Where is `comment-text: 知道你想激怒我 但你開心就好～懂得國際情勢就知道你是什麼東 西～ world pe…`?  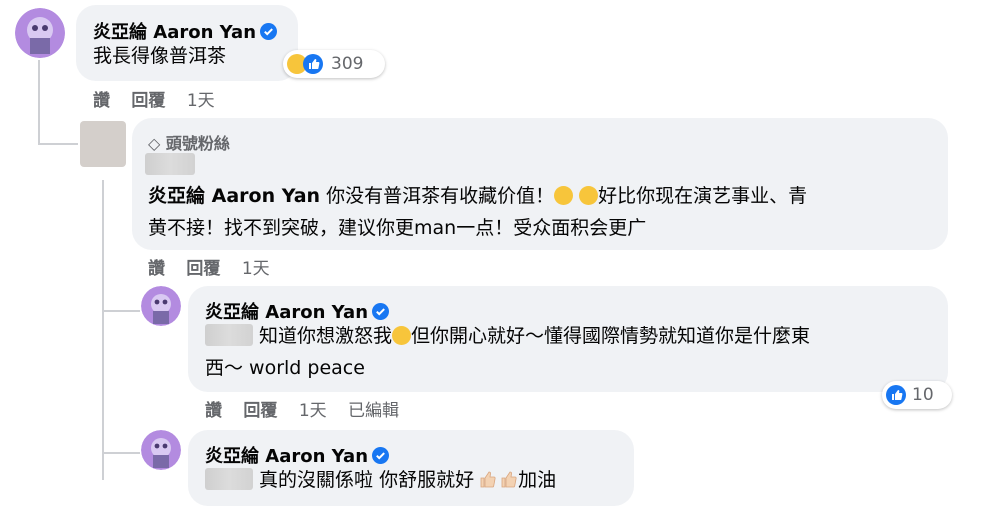 comment-text: 知道你想激怒我 但你開心就好～懂得國際情勢就知道你是什麼東 西～ world pe… is located at coordinates (572, 352).